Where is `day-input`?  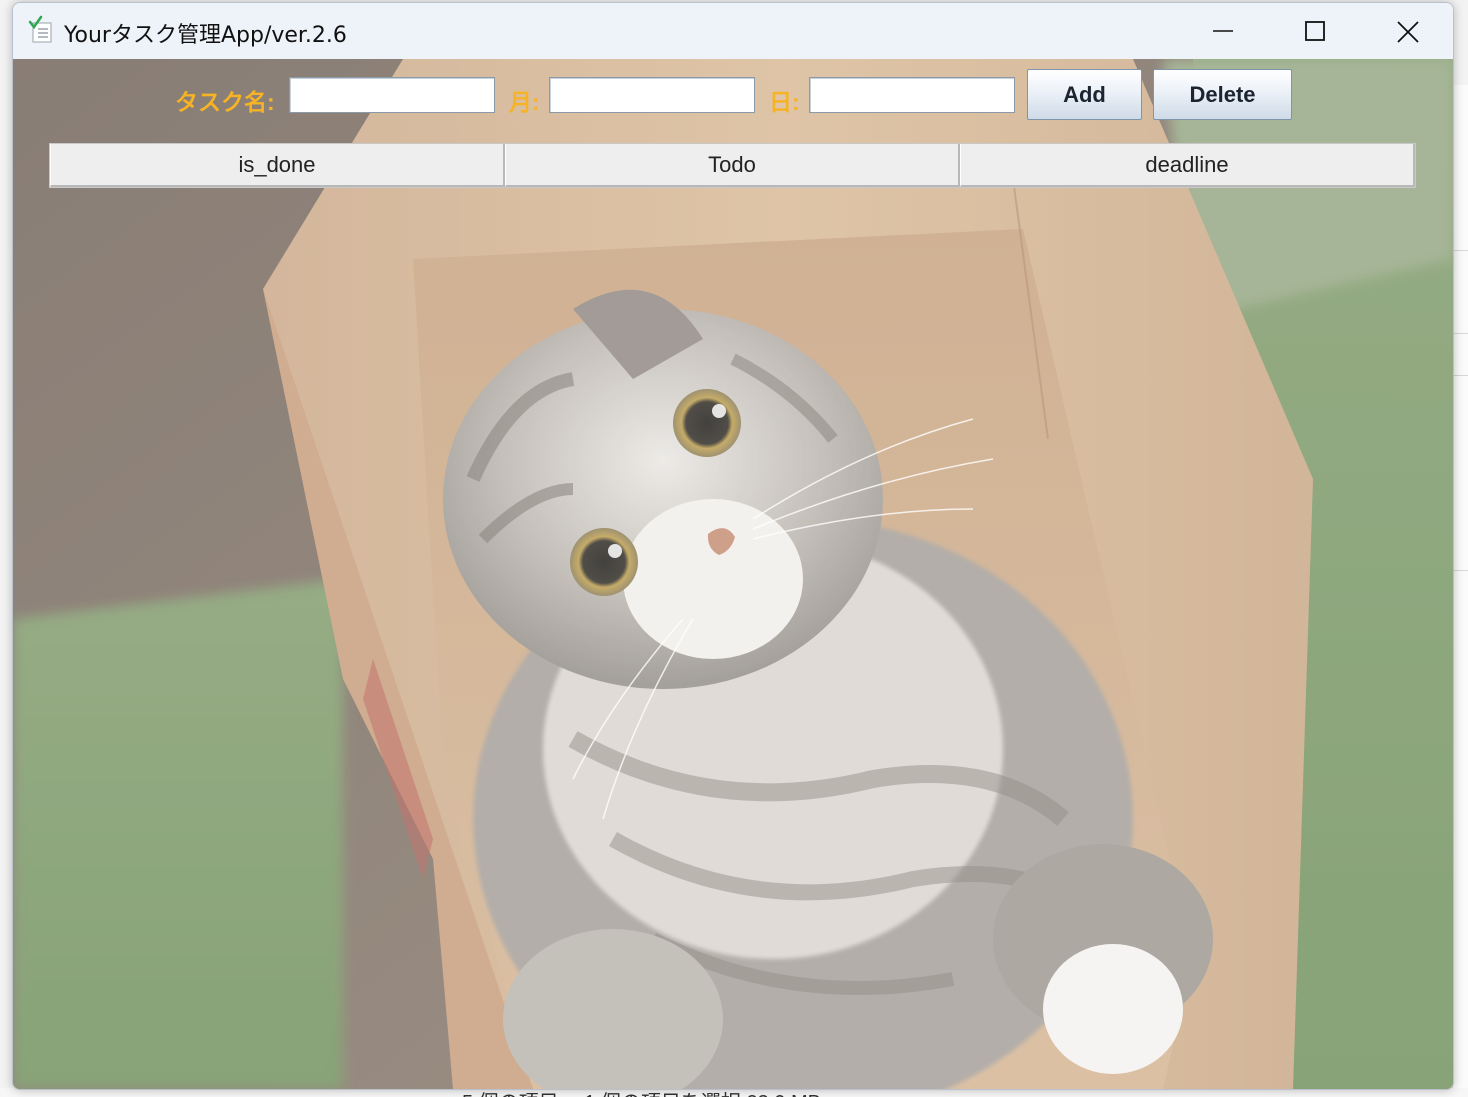 day-input is located at coordinates (912, 95).